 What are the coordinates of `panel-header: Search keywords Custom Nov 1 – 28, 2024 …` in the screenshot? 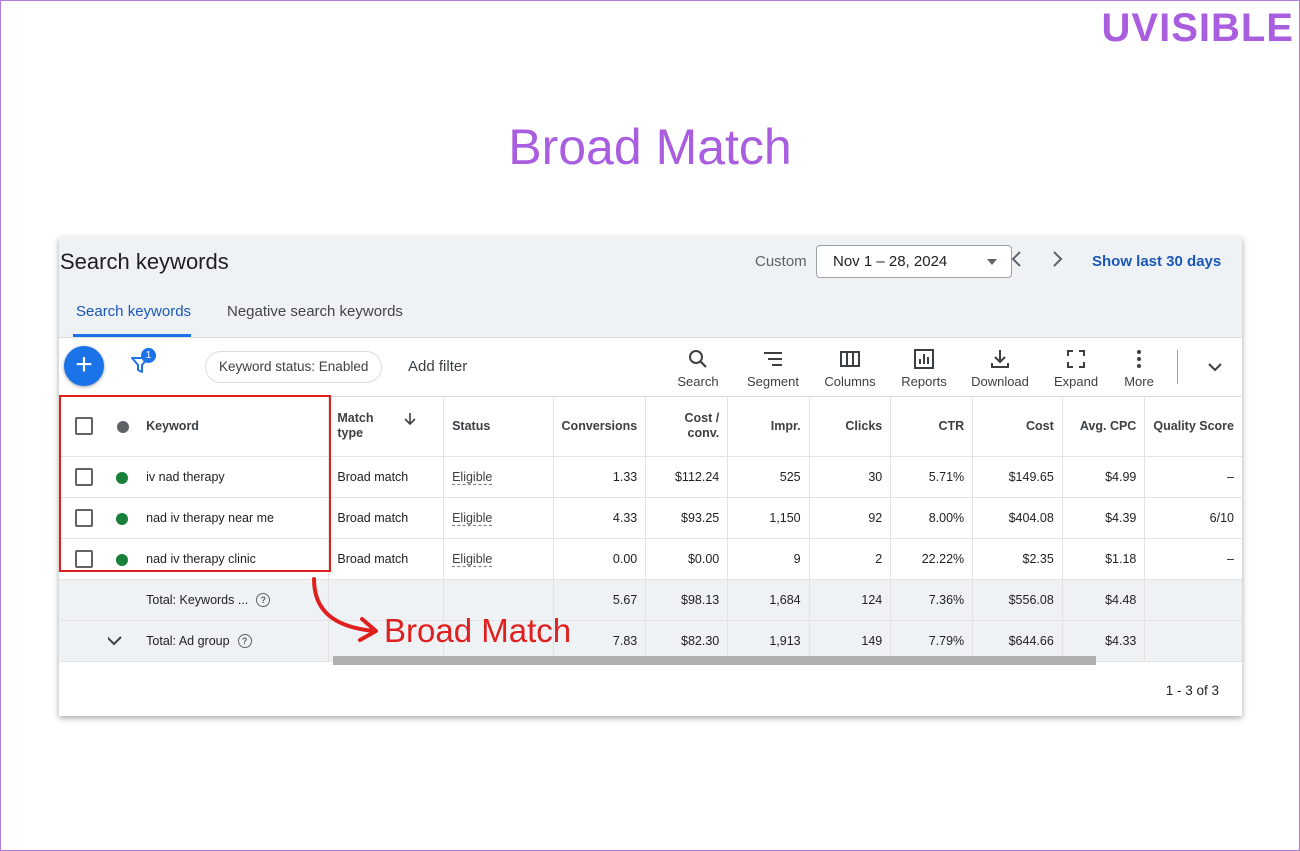 It's located at (650, 287).